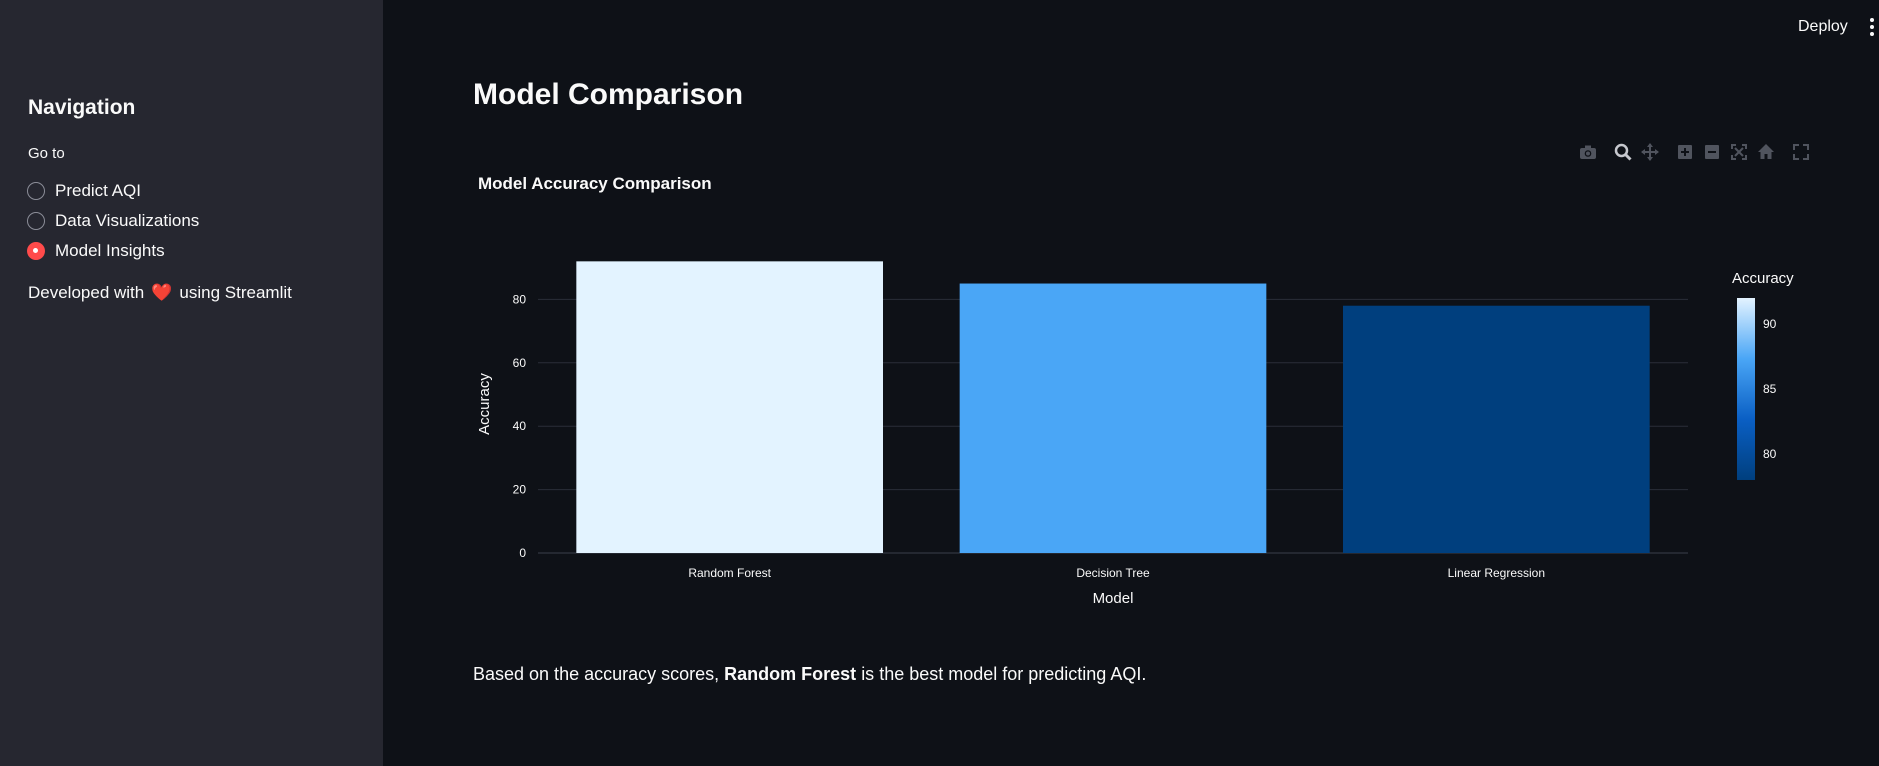  I want to click on sidebar-footer: Developed with ❤️ using Streamlit, so click(160, 293).